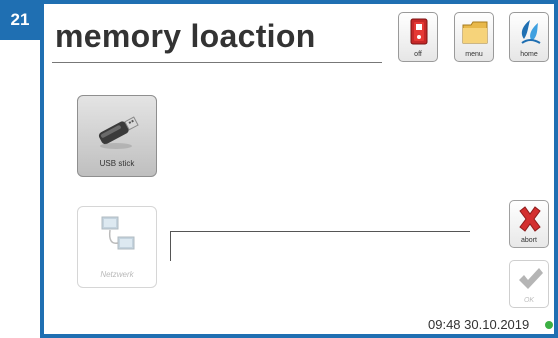 This screenshot has width=558, height=338. Describe the element at coordinates (299, 336) in the screenshot. I see `frame-bottom` at that location.